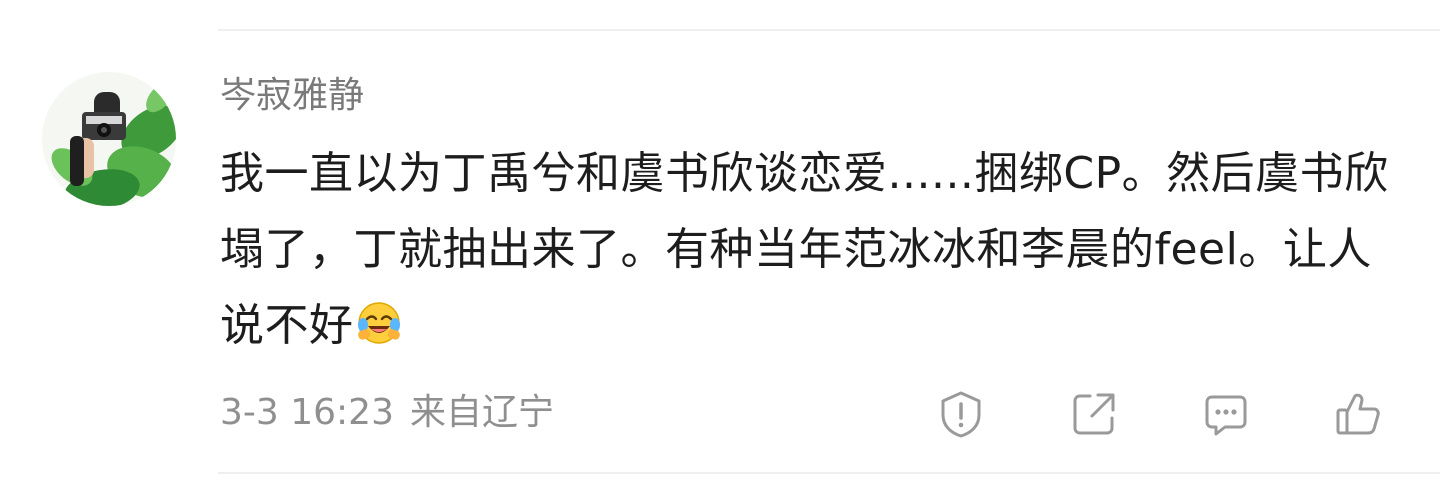 Image resolution: width=1440 pixels, height=502 pixels. I want to click on laughing-crying-emoji-icon, so click(379, 323).